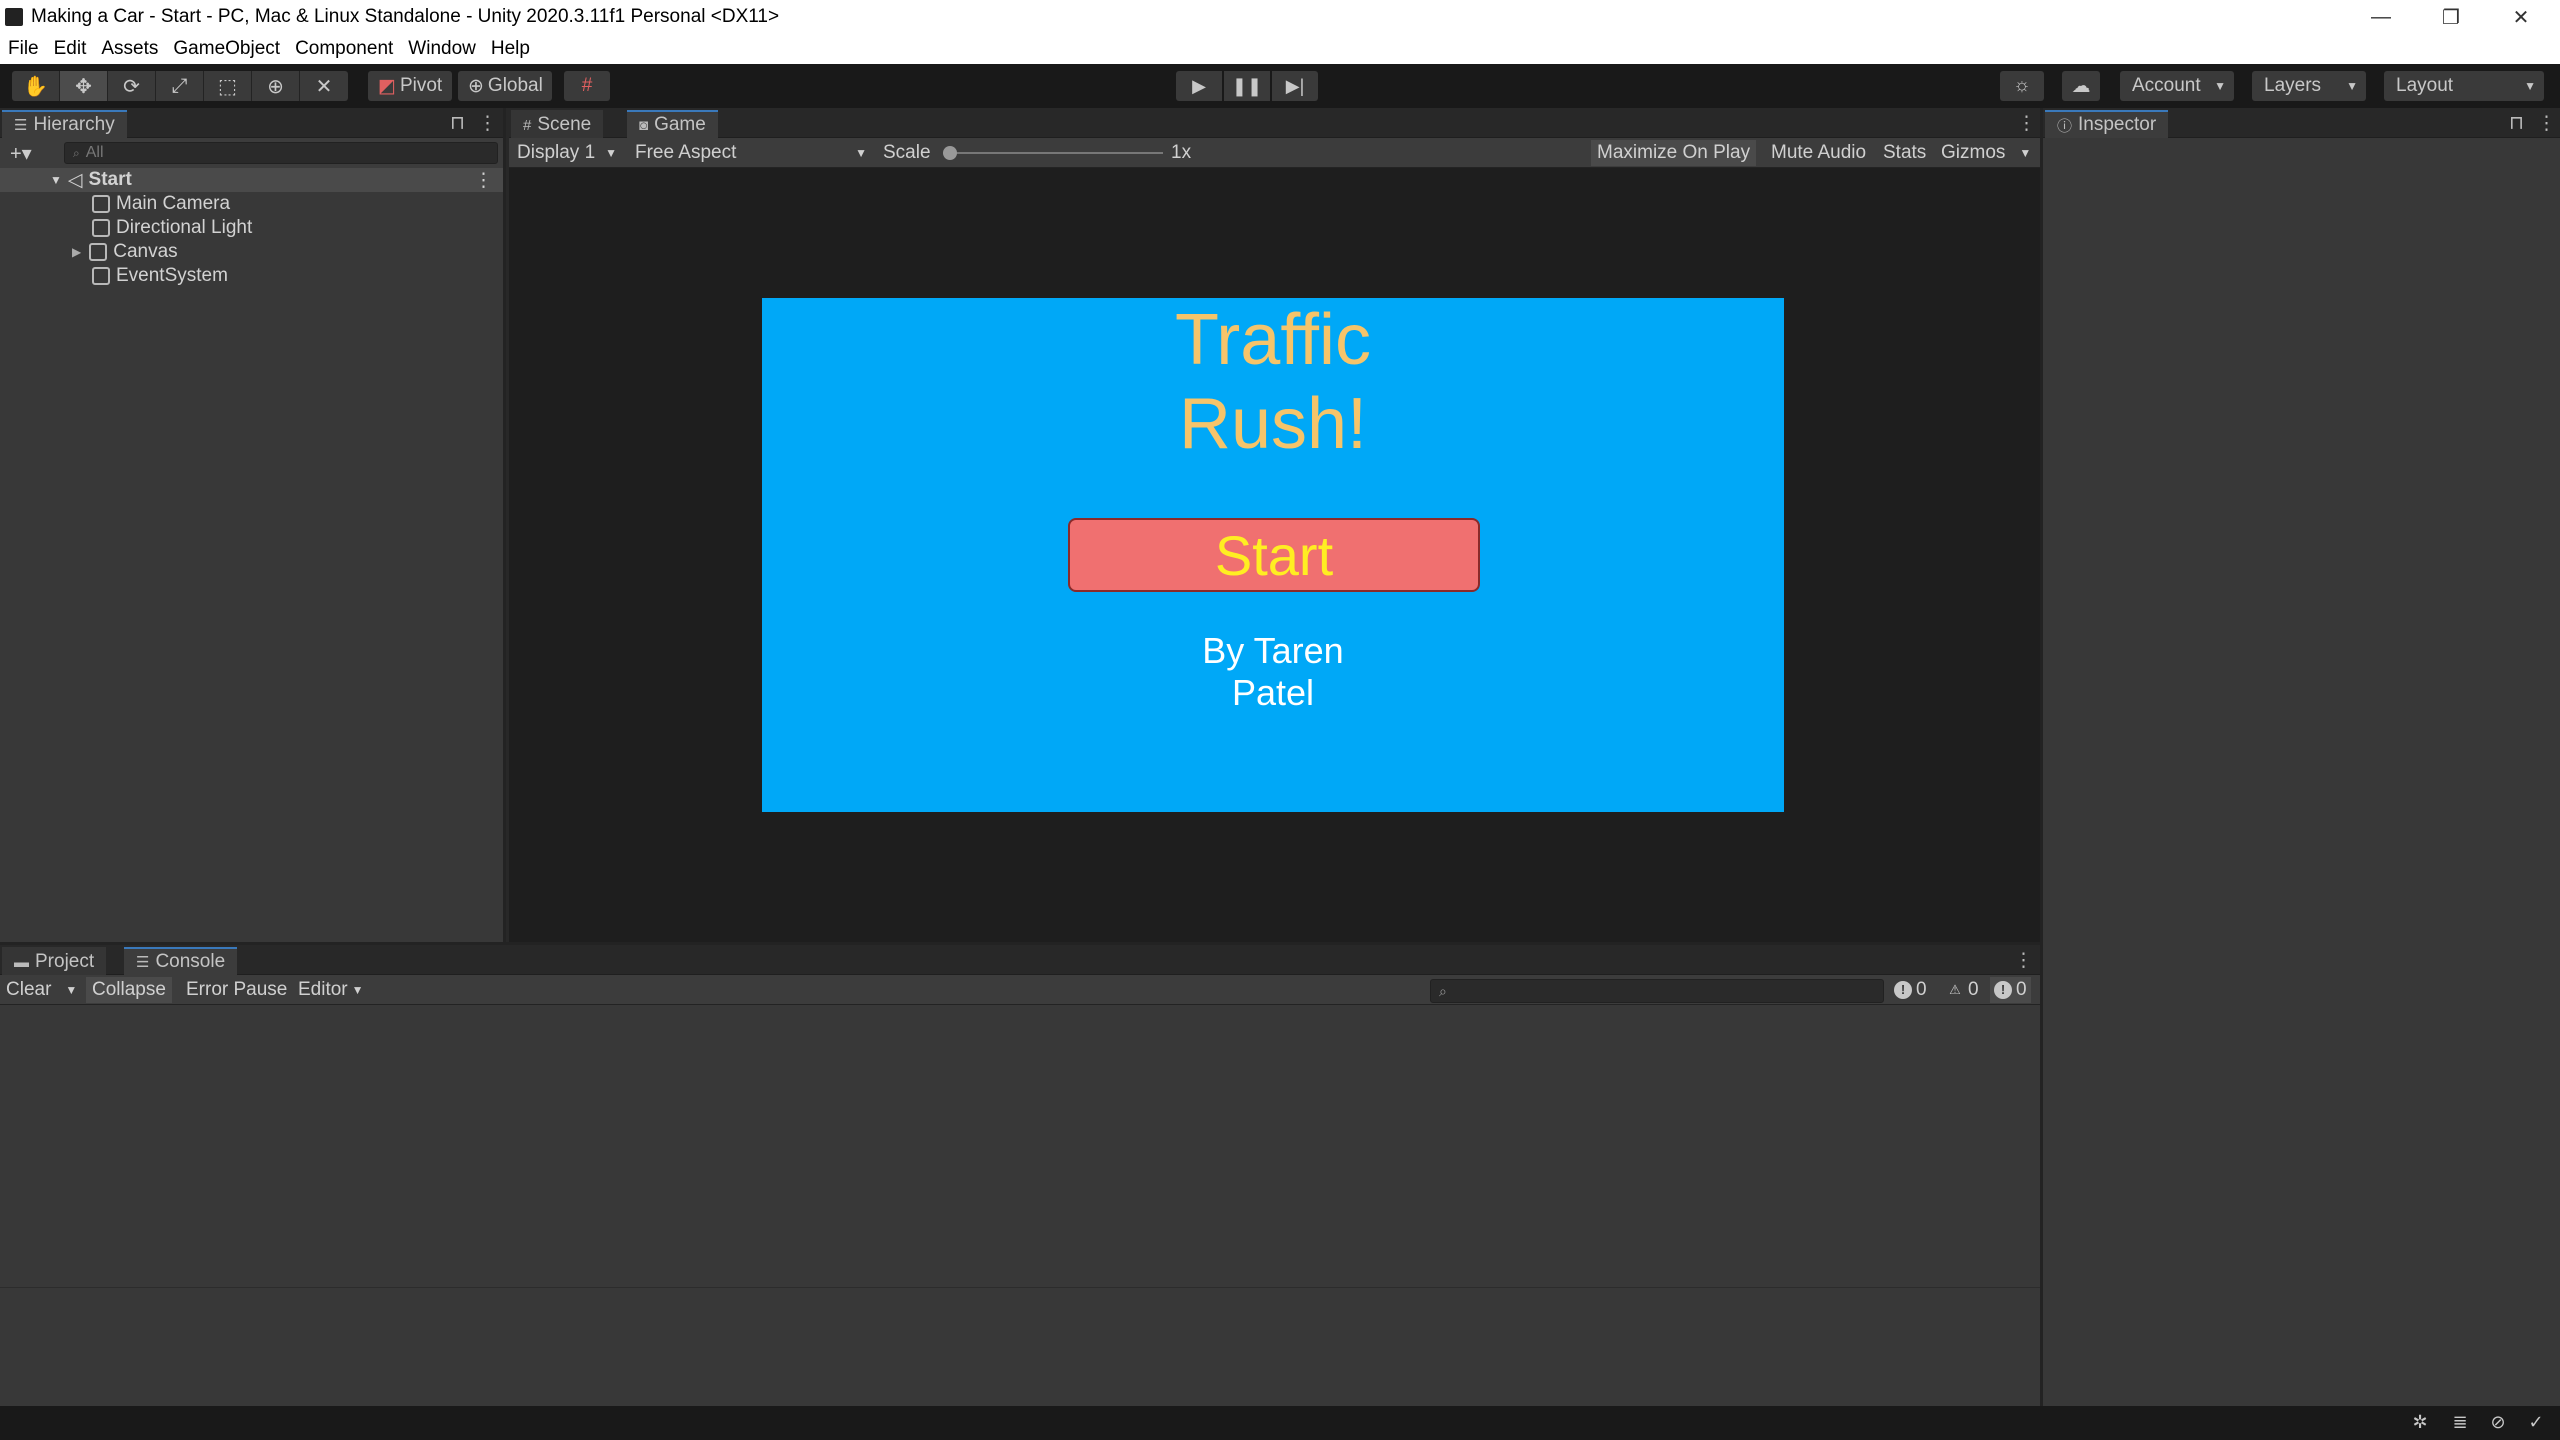  I want to click on scale-slider-handle, so click(950, 153).